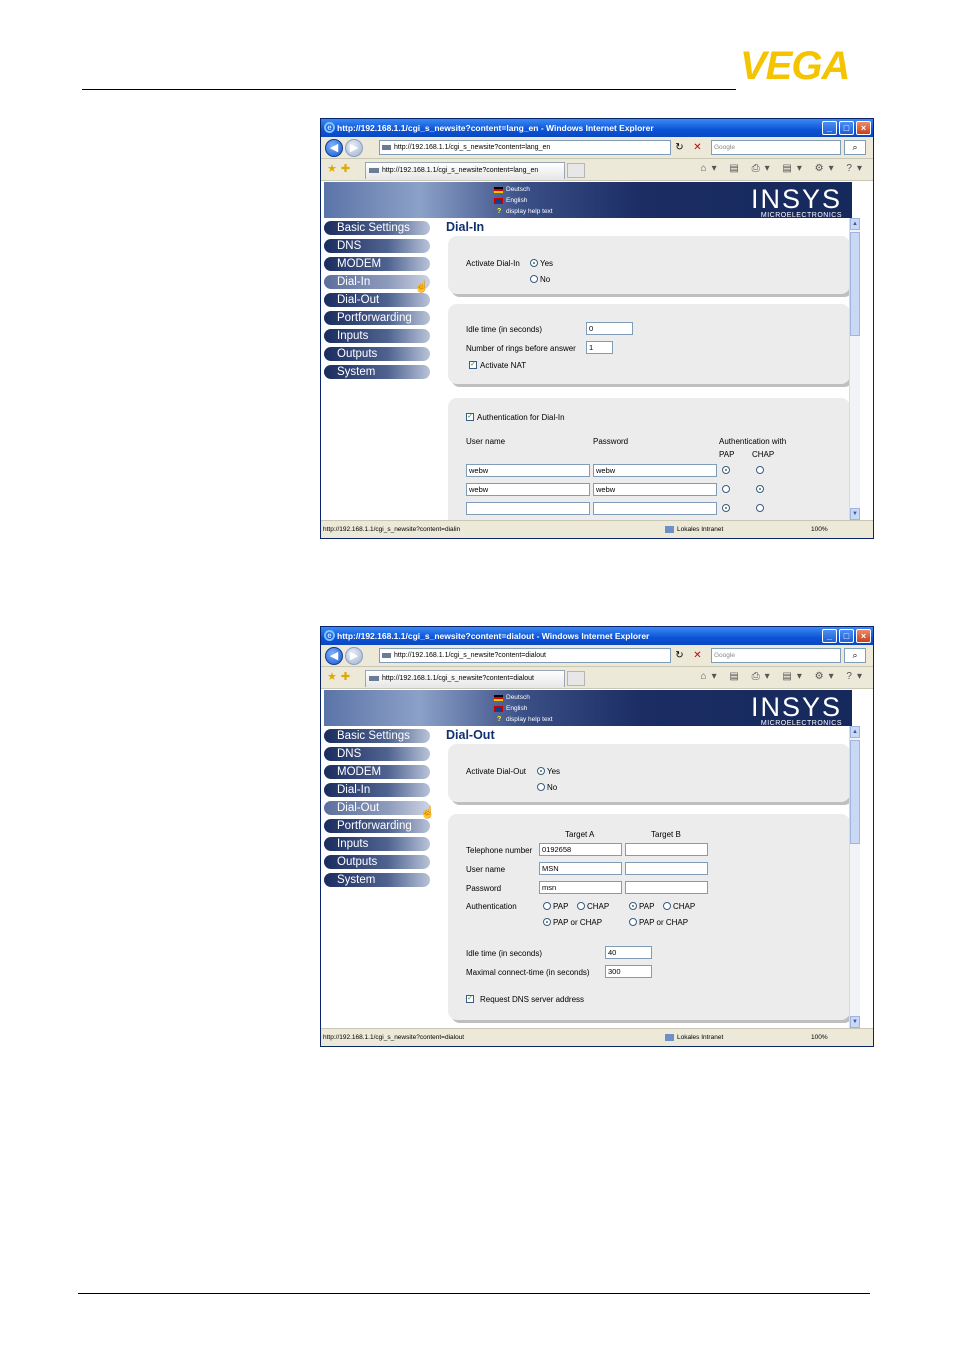 This screenshot has width=953, height=1352. What do you see at coordinates (470, 417) in the screenshot?
I see `auth-dial-in-checkbox: ✓` at bounding box center [470, 417].